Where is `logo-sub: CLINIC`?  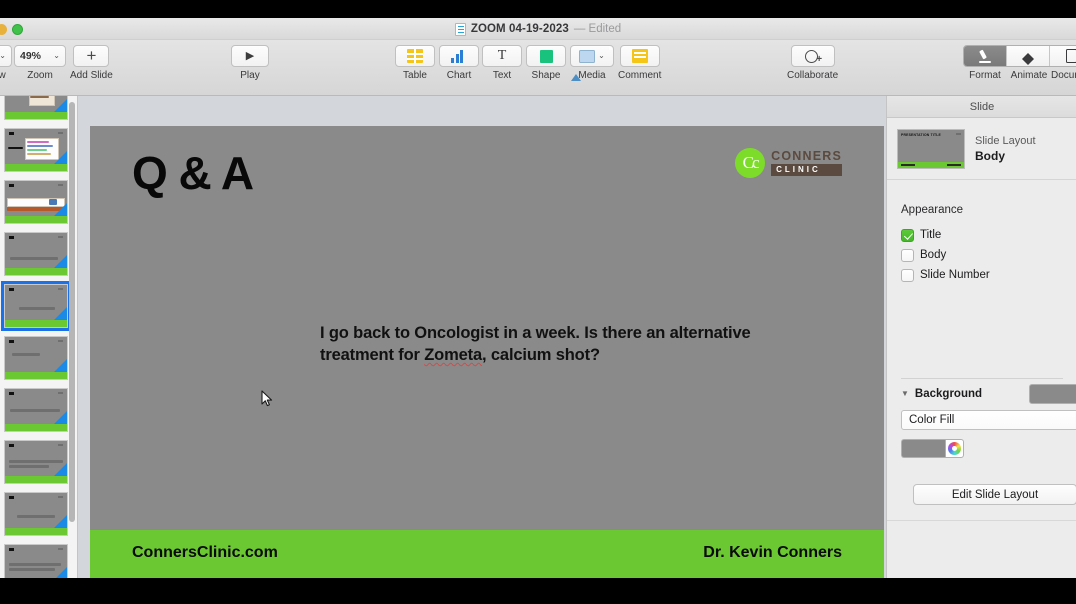 logo-sub: CLINIC is located at coordinates (806, 170).